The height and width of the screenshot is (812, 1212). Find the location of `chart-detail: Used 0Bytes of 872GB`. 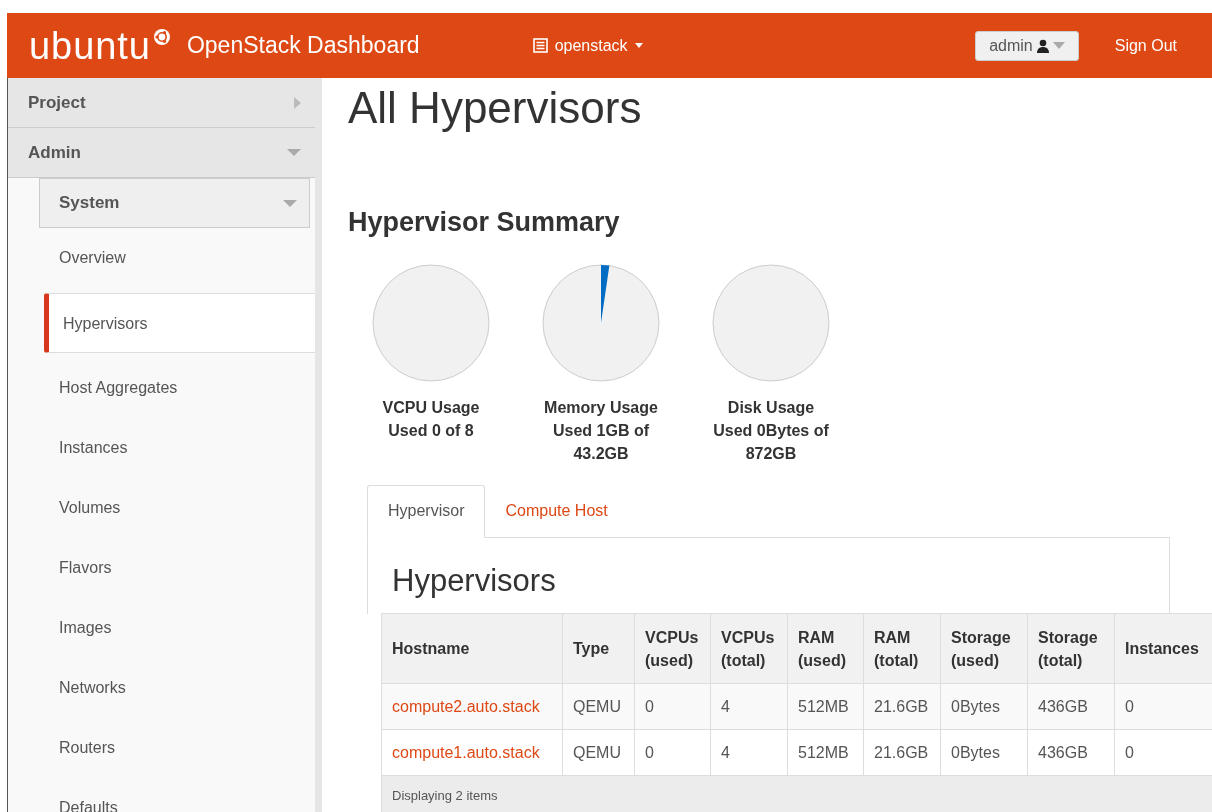

chart-detail: Used 0Bytes of 872GB is located at coordinates (771, 442).